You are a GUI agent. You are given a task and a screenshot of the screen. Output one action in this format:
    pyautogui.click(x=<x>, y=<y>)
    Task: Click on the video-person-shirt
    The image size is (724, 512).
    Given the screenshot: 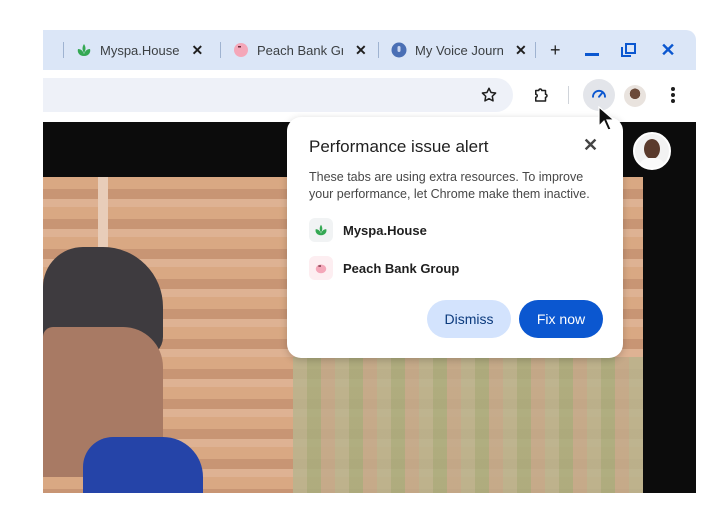 What is the action you would take?
    pyautogui.click(x=143, y=465)
    